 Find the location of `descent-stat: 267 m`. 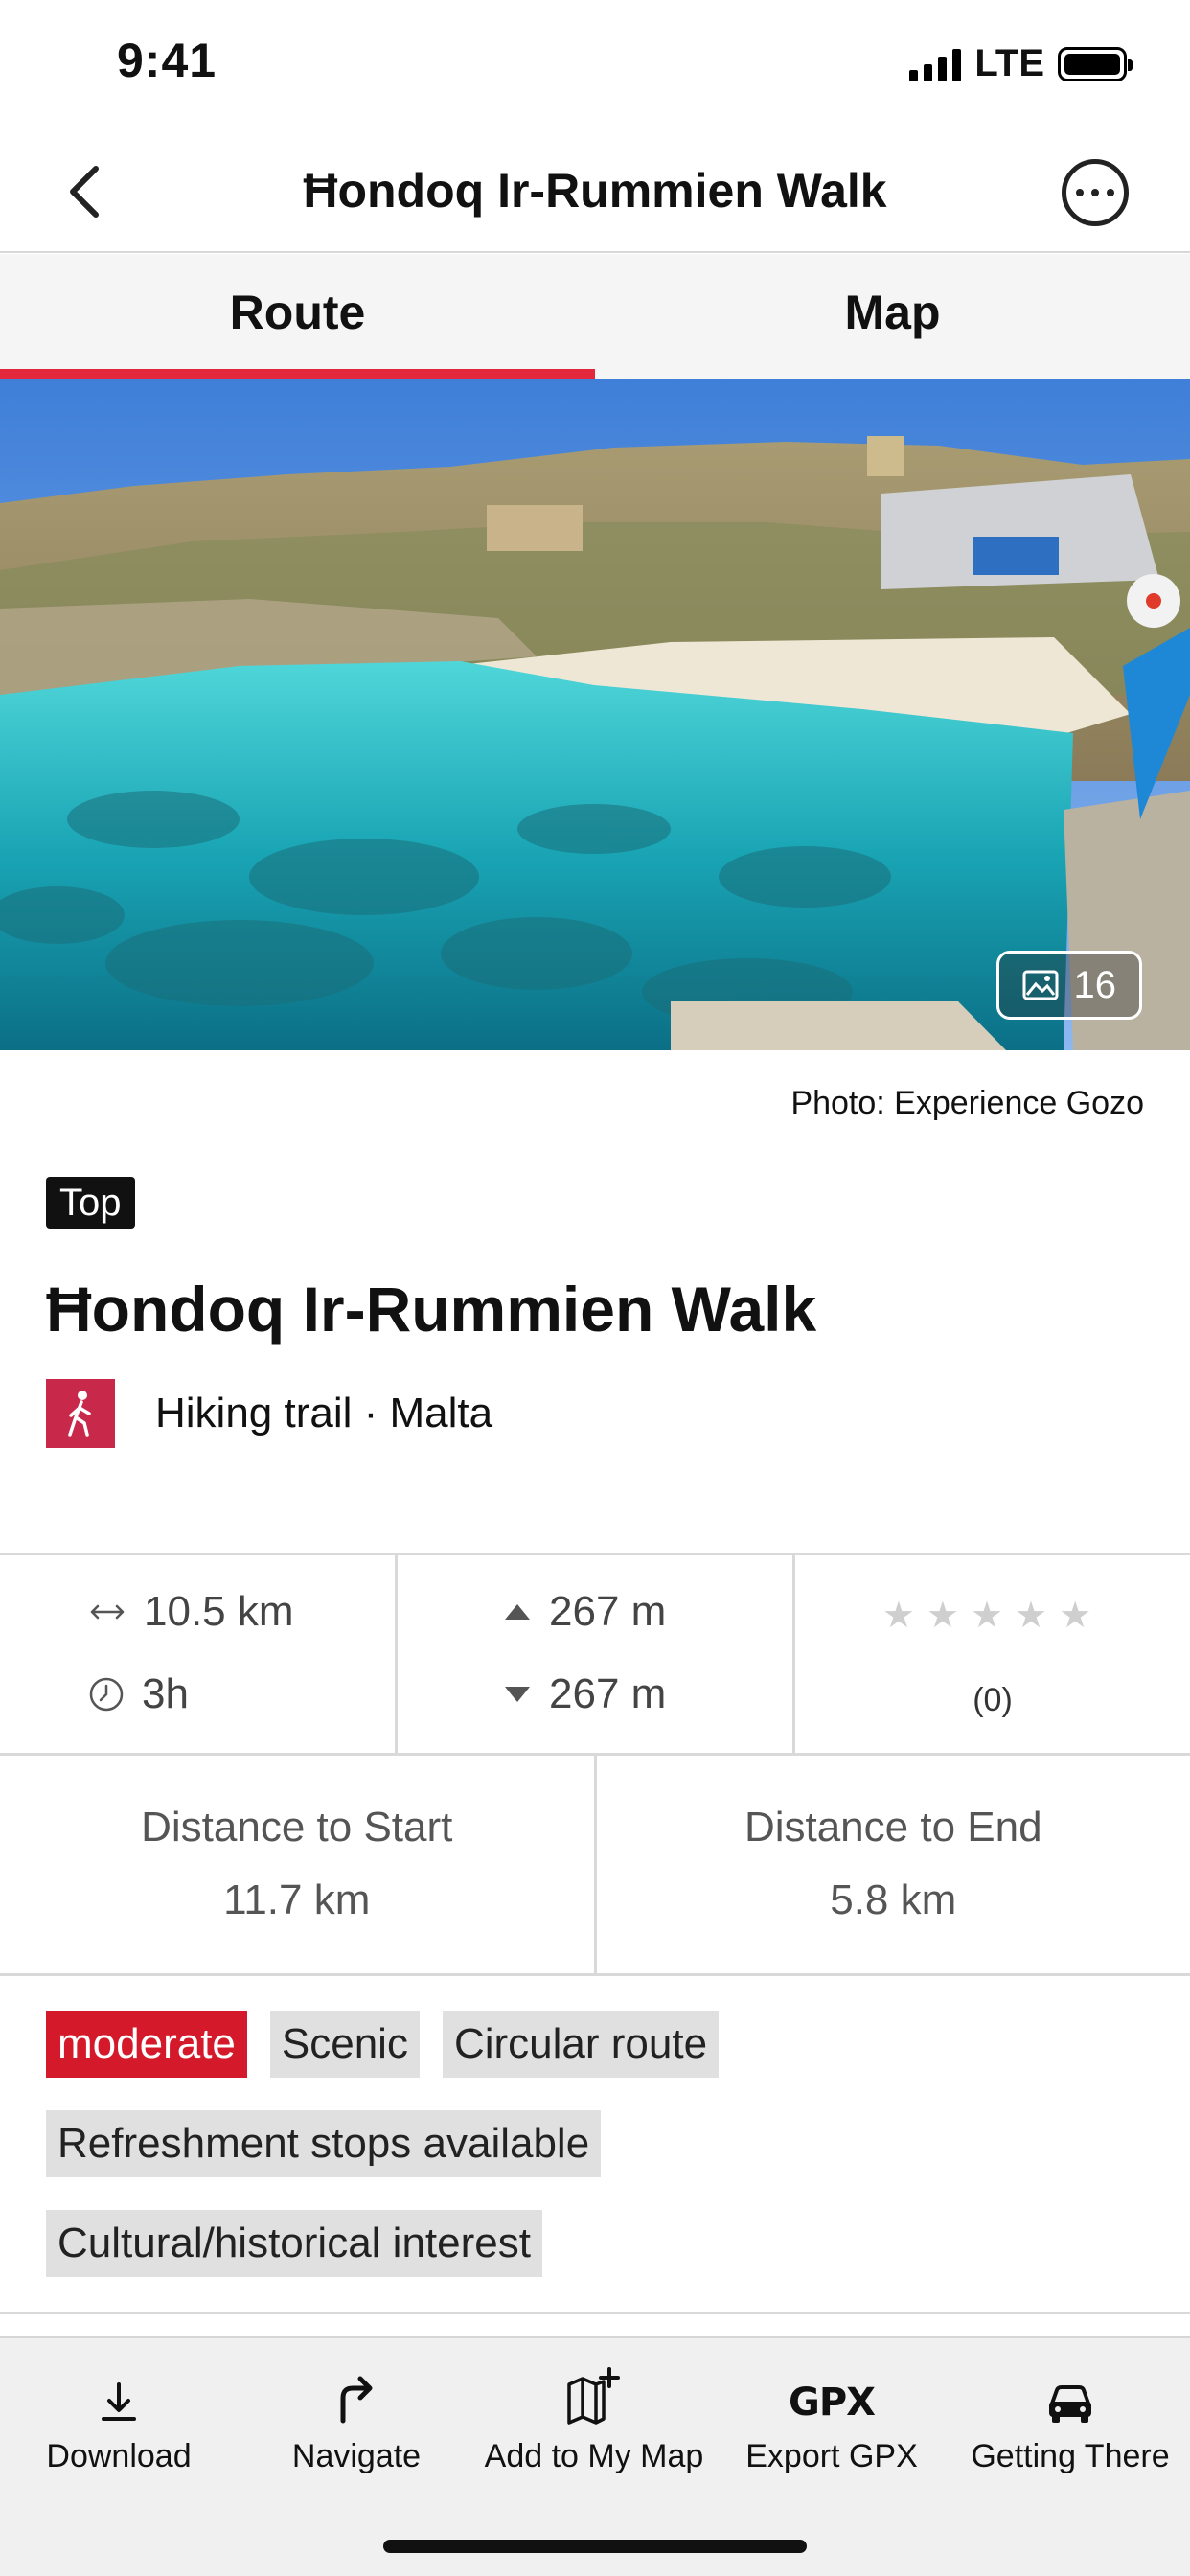

descent-stat: 267 m is located at coordinates (585, 1694).